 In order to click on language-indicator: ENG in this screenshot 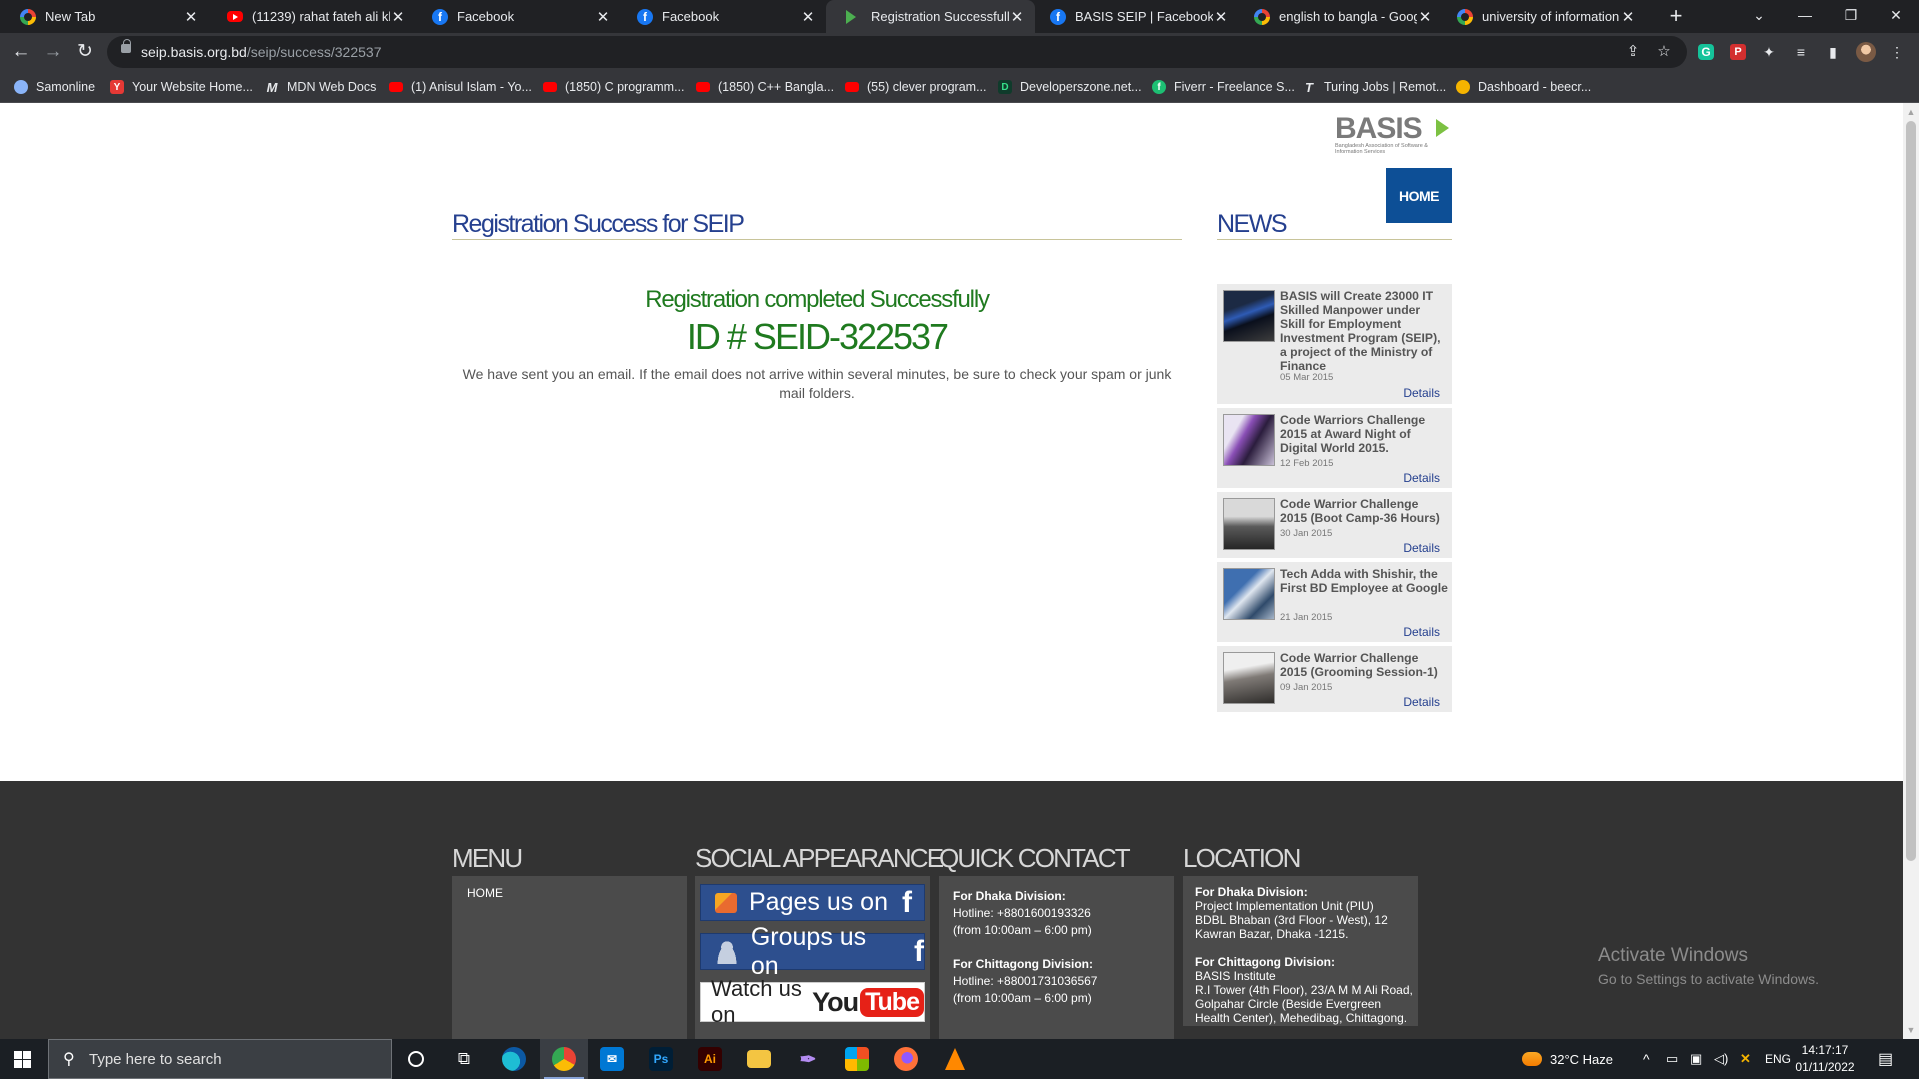, I will do `click(1778, 1059)`.